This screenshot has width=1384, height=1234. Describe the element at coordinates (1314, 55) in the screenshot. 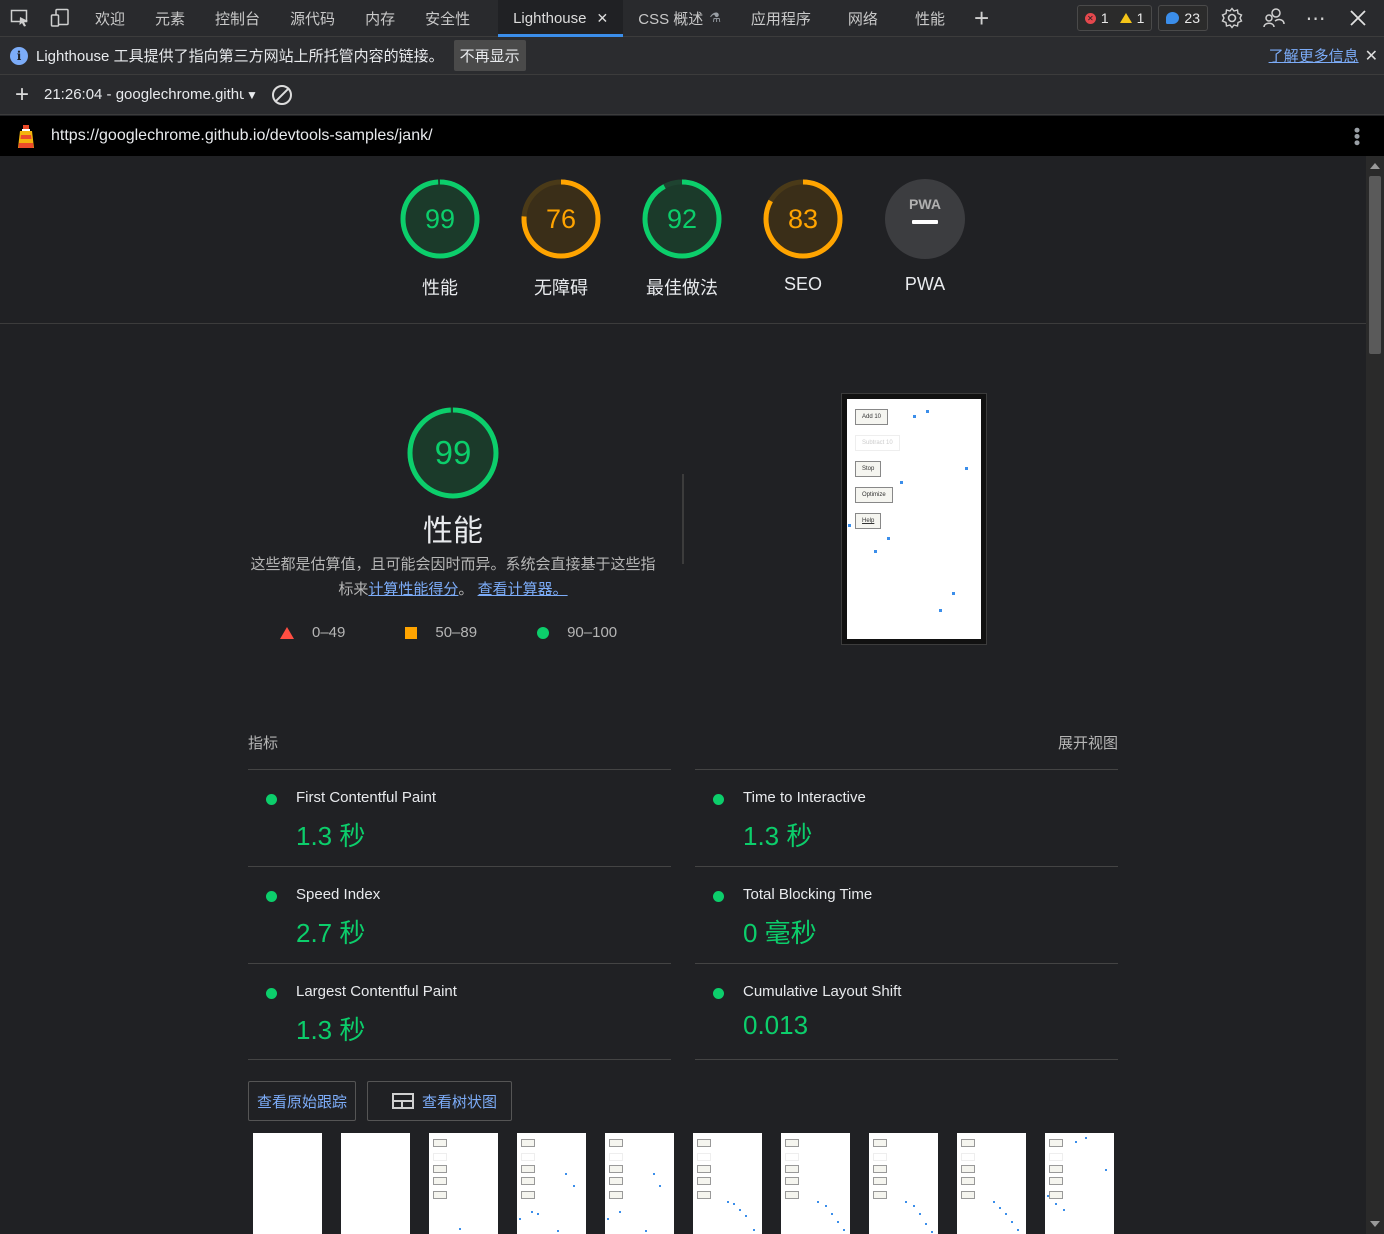

I see `learn-more-link: 了解更多信息` at that location.